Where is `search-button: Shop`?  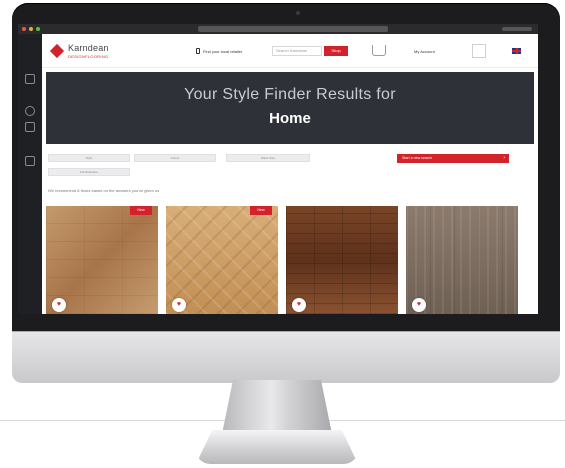 search-button: Shop is located at coordinates (336, 51).